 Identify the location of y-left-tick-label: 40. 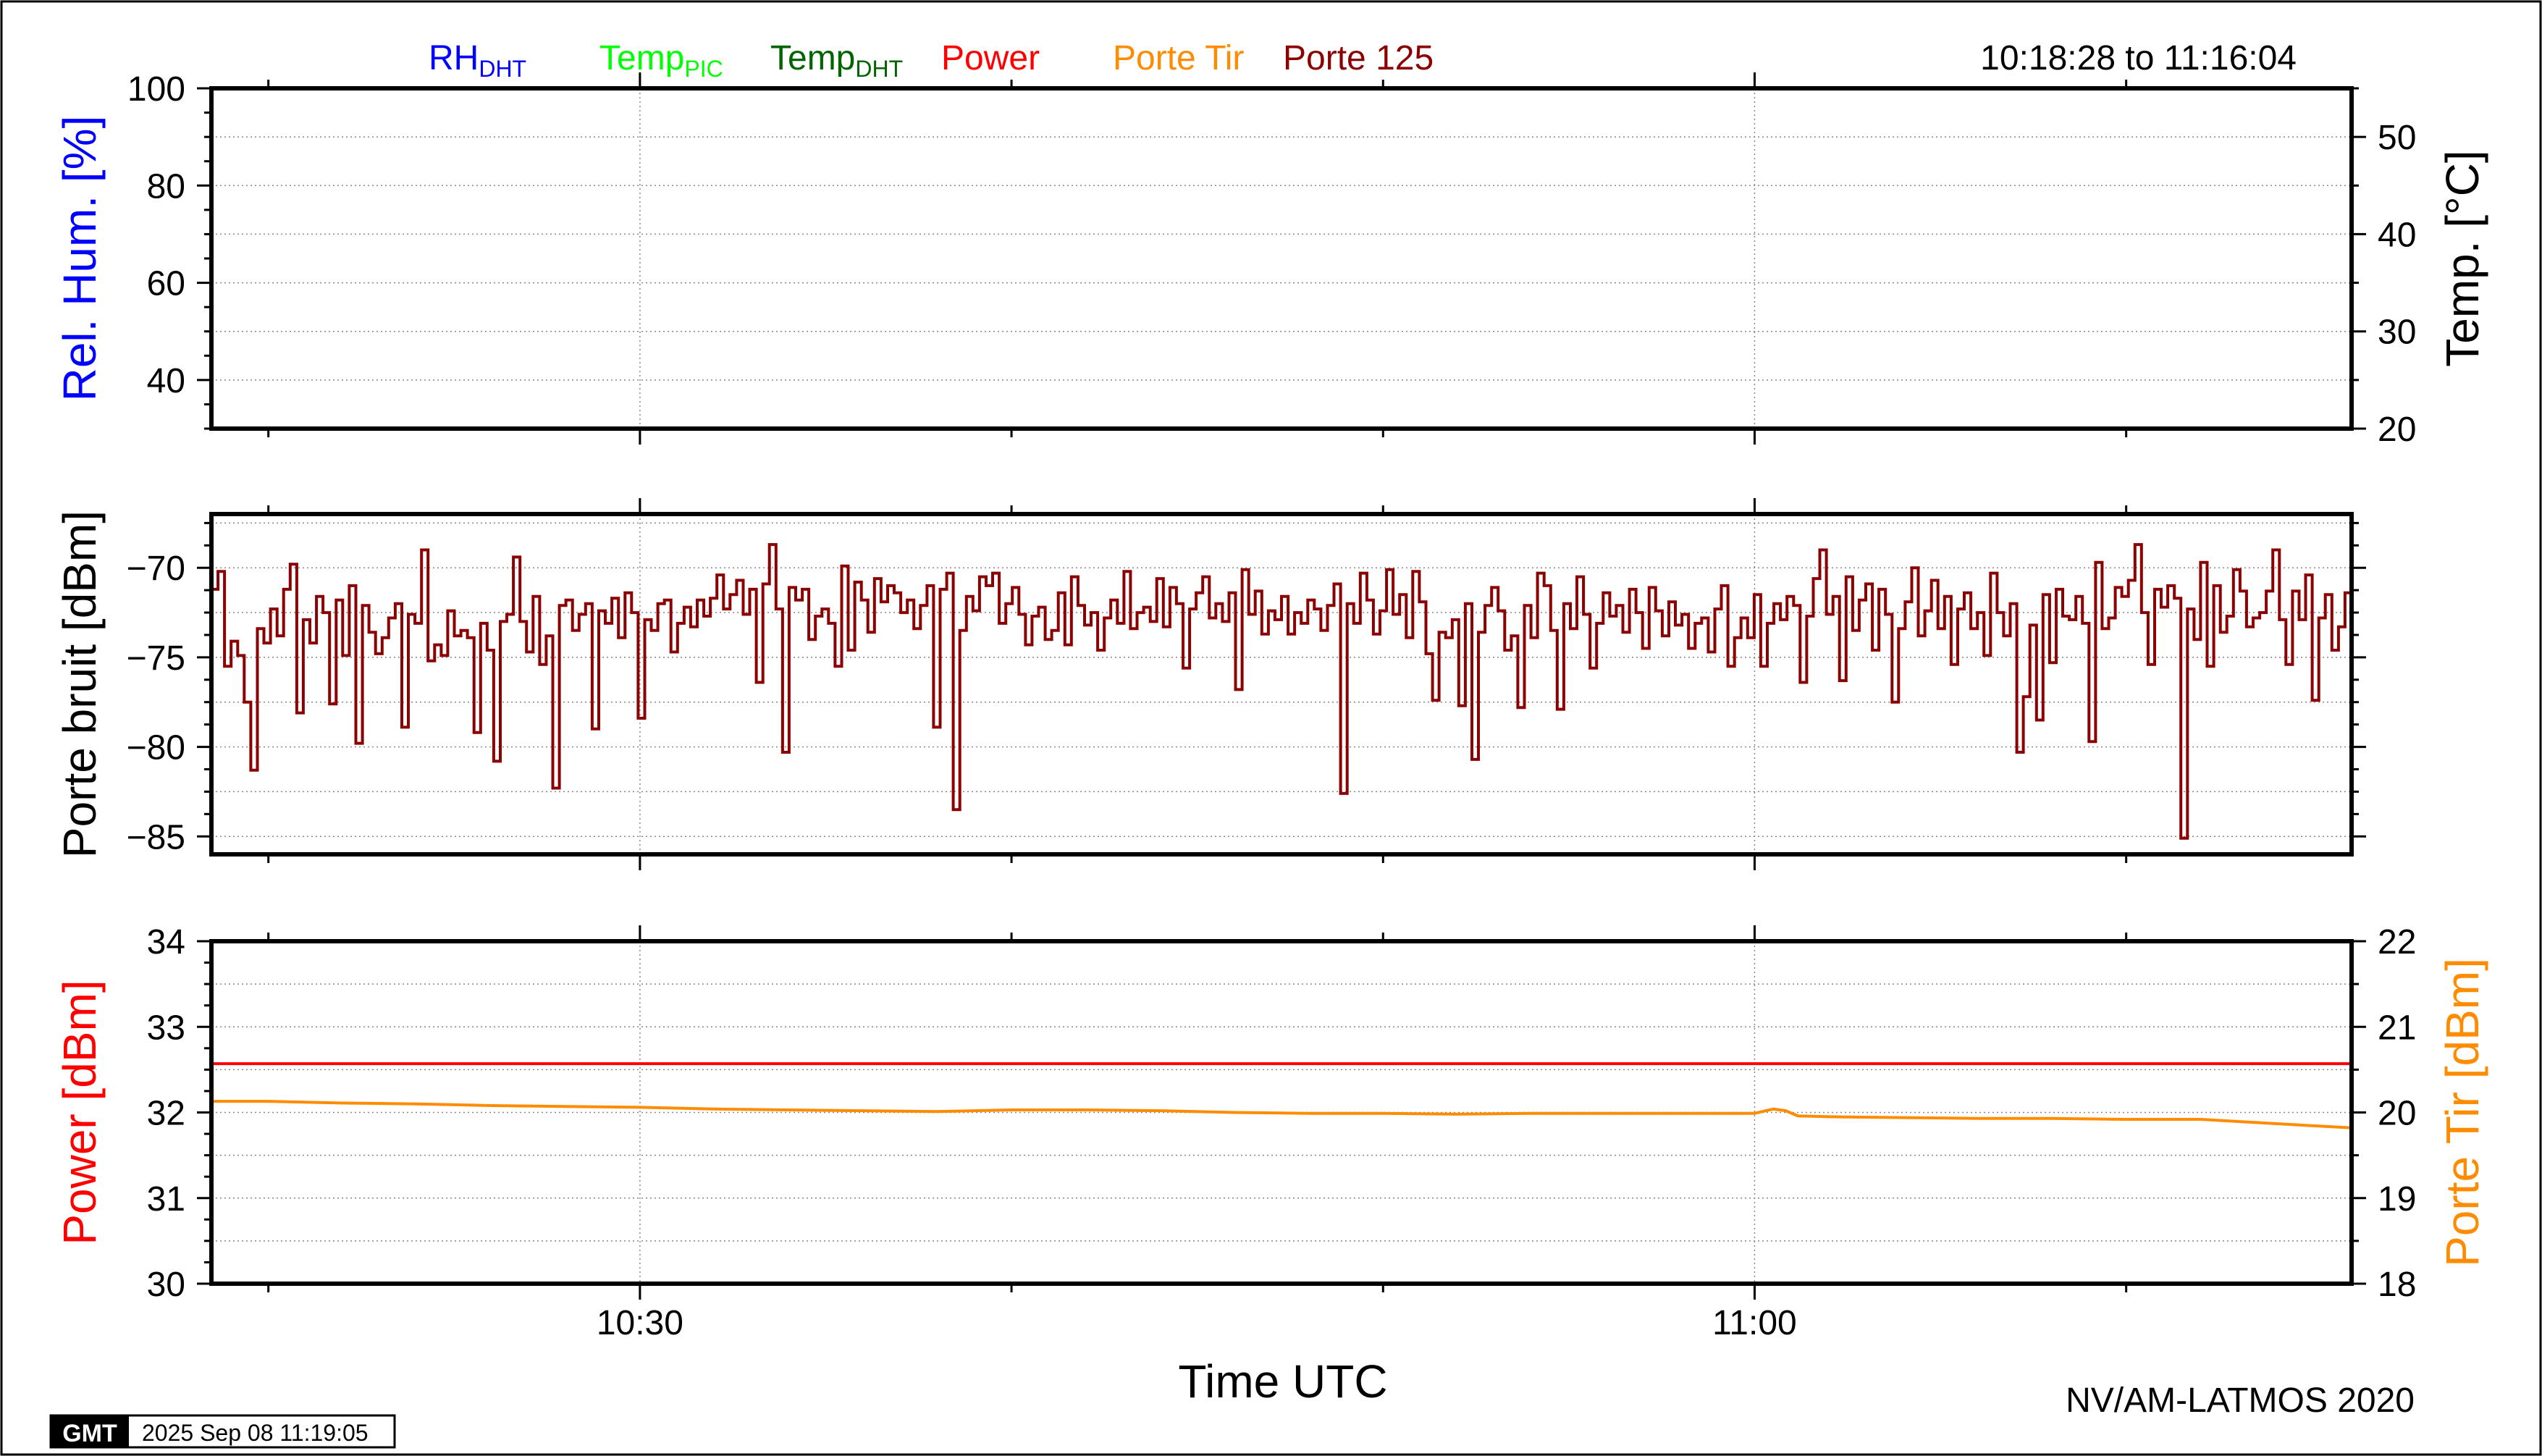
(166, 381).